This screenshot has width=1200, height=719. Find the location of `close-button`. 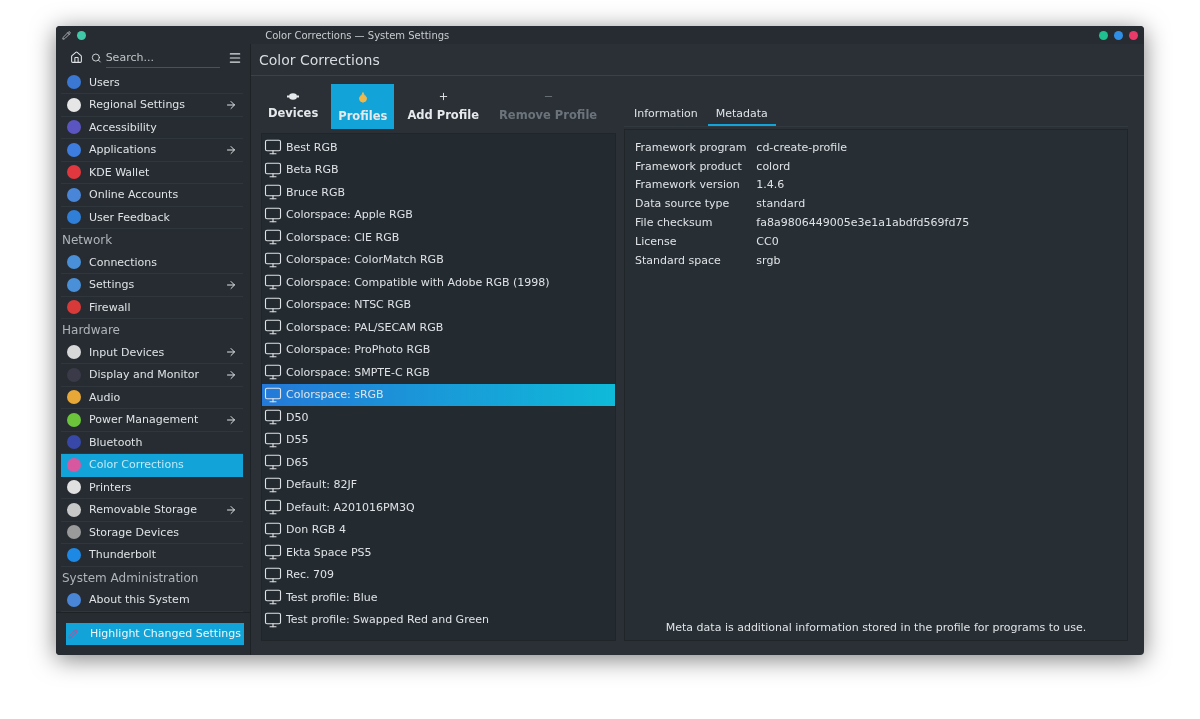

close-button is located at coordinates (1133, 35).